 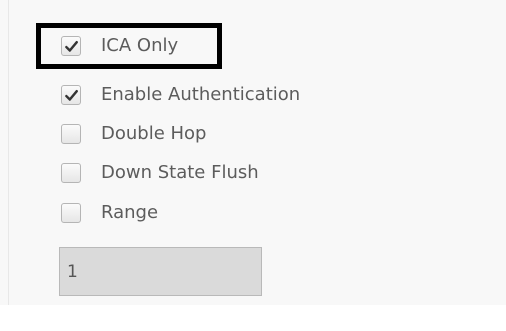 What do you see at coordinates (201, 94) in the screenshot?
I see `enable-authentication-label: Enable Authentication` at bounding box center [201, 94].